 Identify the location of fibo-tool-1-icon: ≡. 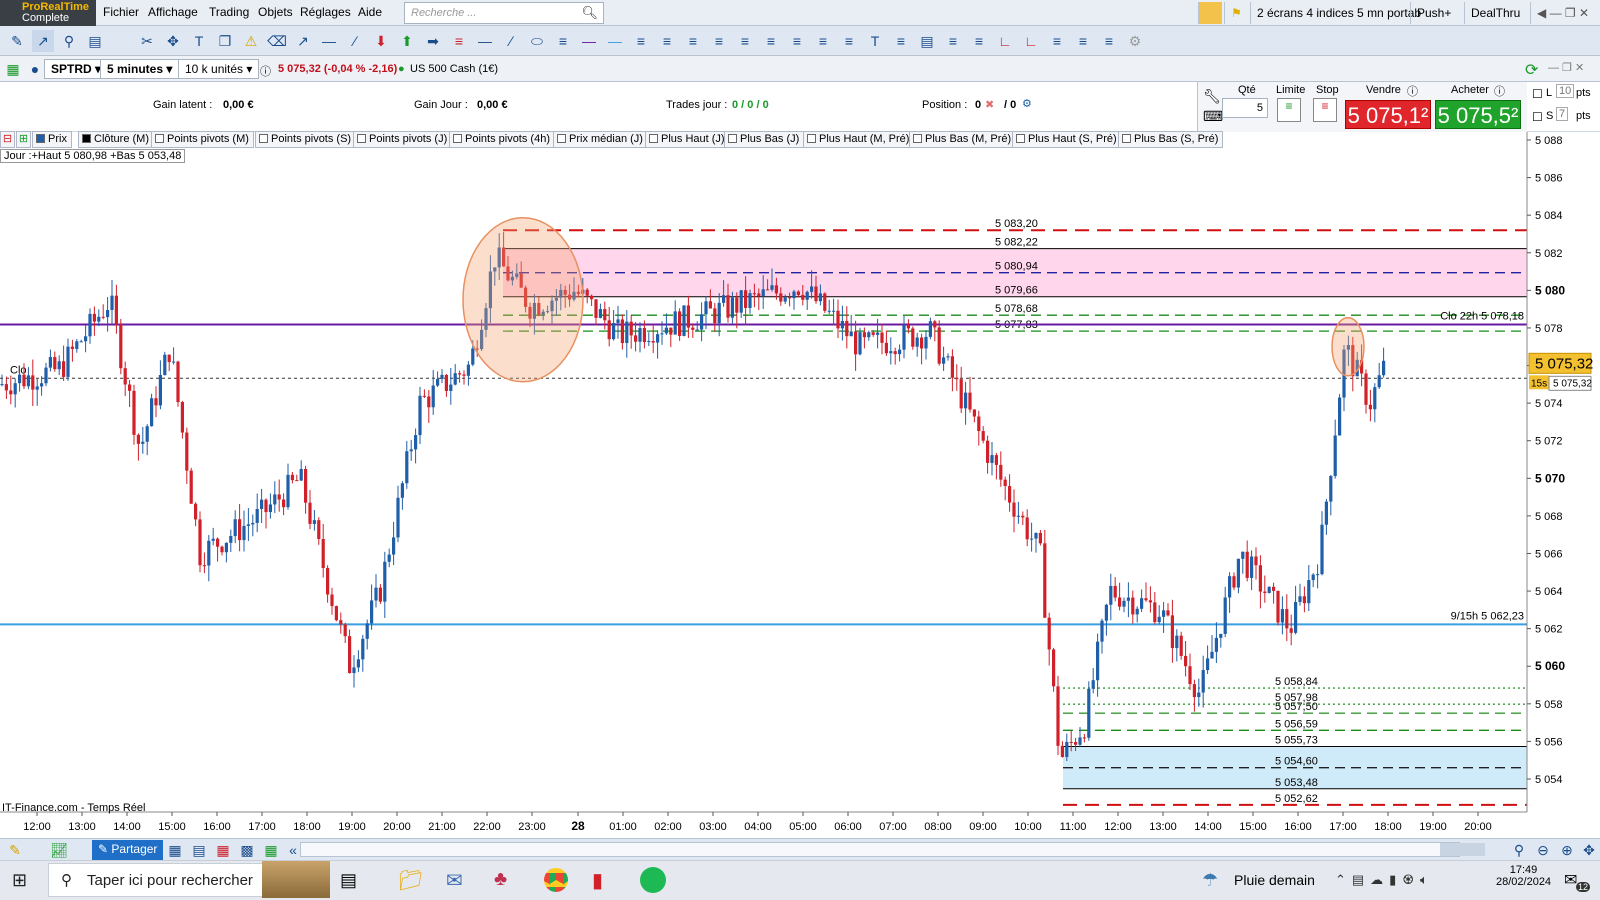
(641, 41).